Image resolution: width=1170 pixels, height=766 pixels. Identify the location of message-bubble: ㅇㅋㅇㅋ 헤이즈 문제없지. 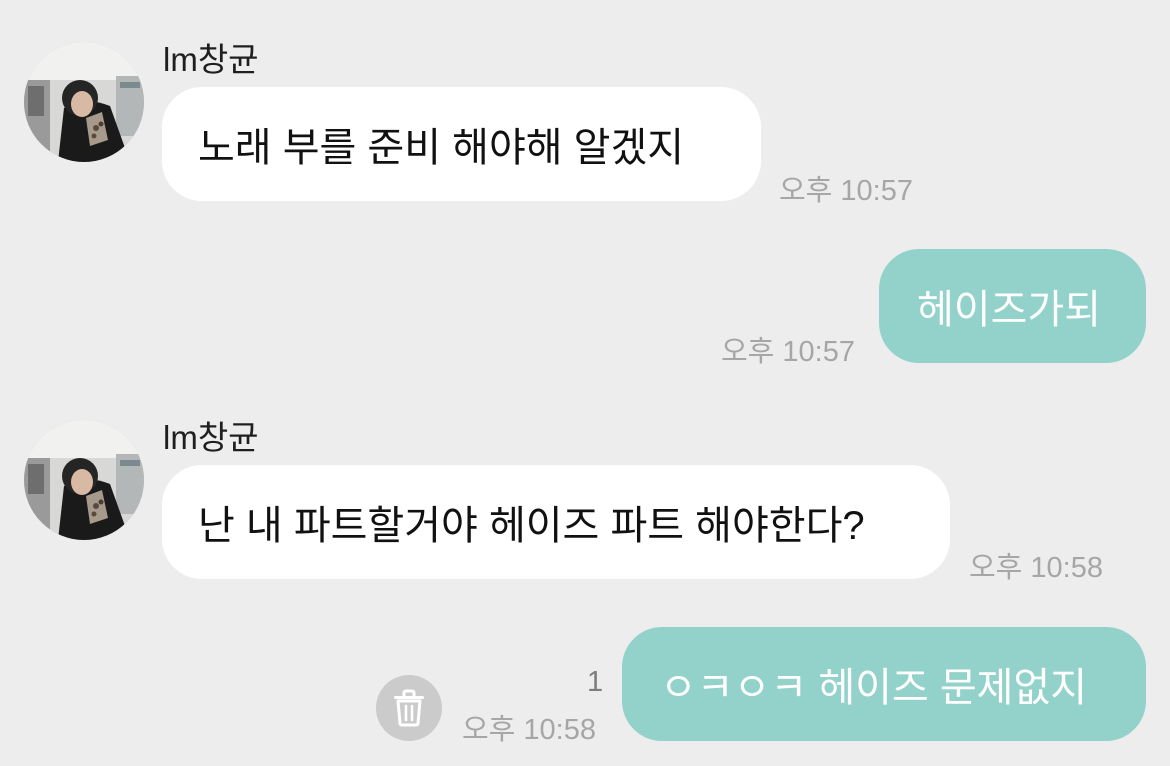
(884, 684).